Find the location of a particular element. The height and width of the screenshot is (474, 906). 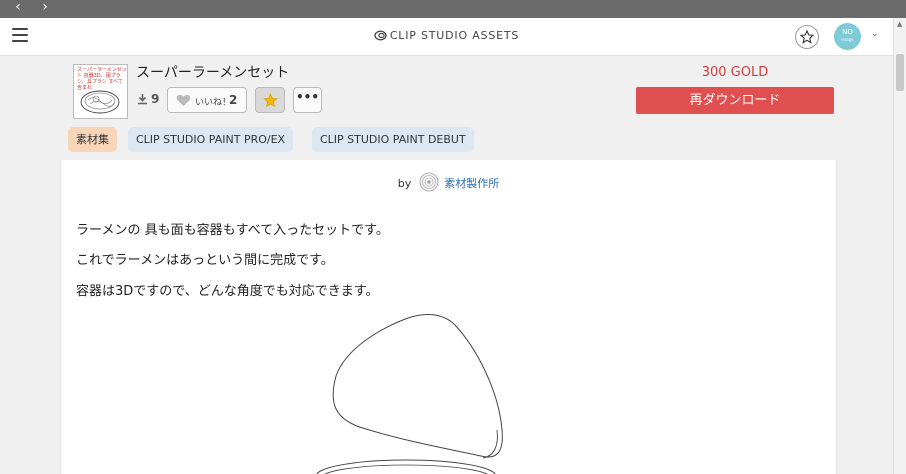

ramen-thumbnail-icon is located at coordinates (100, 102).